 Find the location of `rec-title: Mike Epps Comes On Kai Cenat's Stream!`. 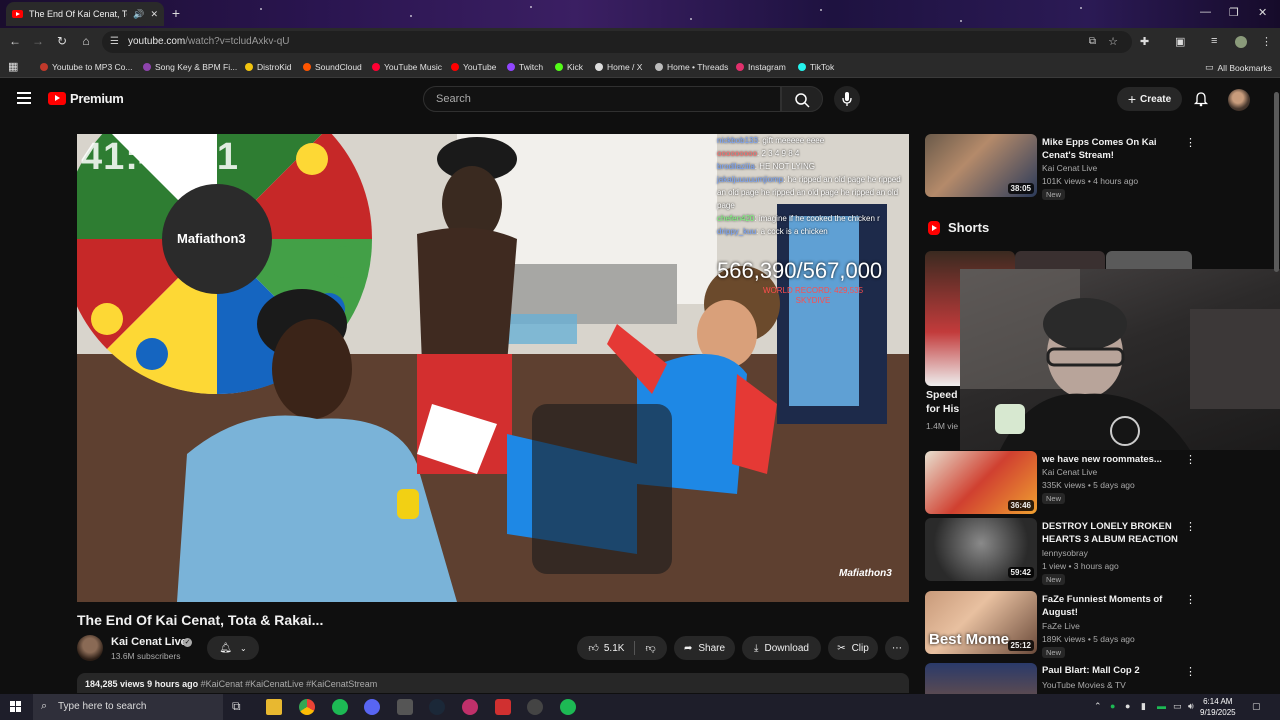

rec-title: Mike Epps Comes On Kai Cenat's Stream! is located at coordinates (1112, 149).